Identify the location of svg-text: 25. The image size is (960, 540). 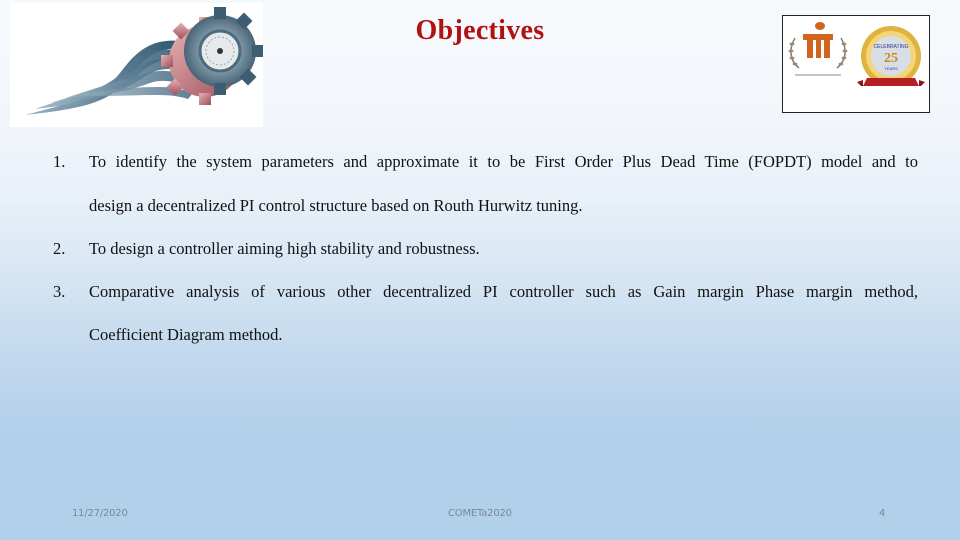
(891, 58).